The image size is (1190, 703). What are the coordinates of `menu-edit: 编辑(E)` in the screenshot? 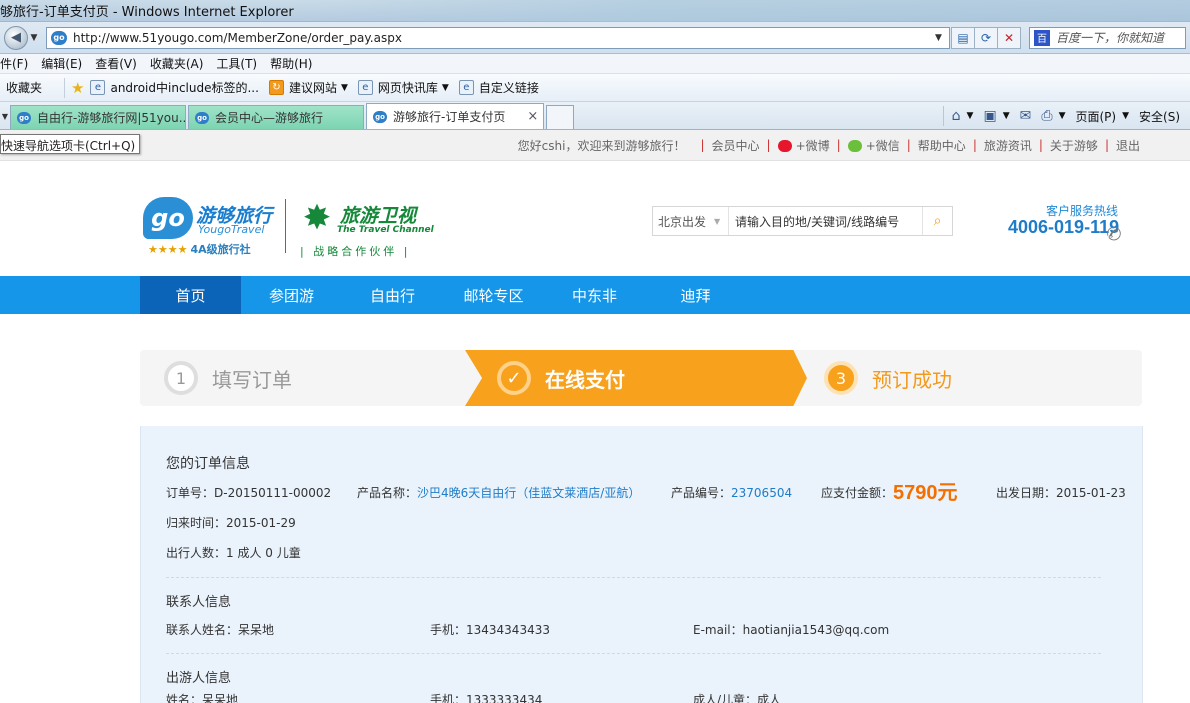 It's located at (61, 63).